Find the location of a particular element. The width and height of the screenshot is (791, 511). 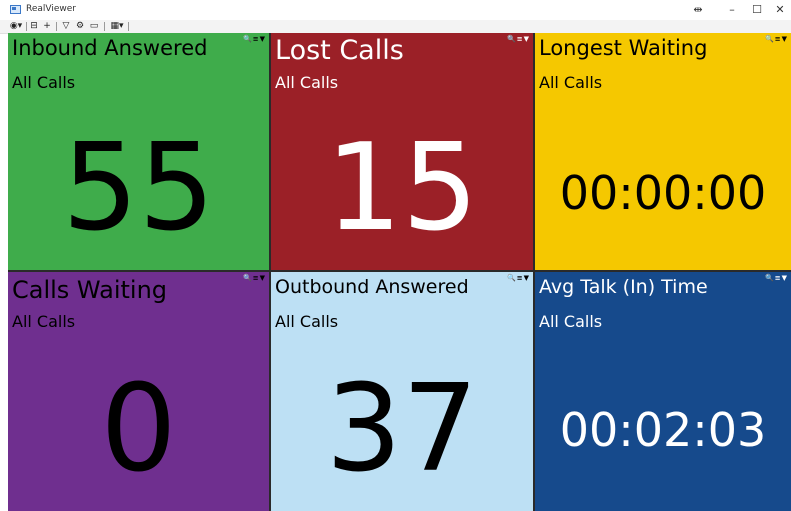

tile-title: Calls Waiting is located at coordinates (90, 290).